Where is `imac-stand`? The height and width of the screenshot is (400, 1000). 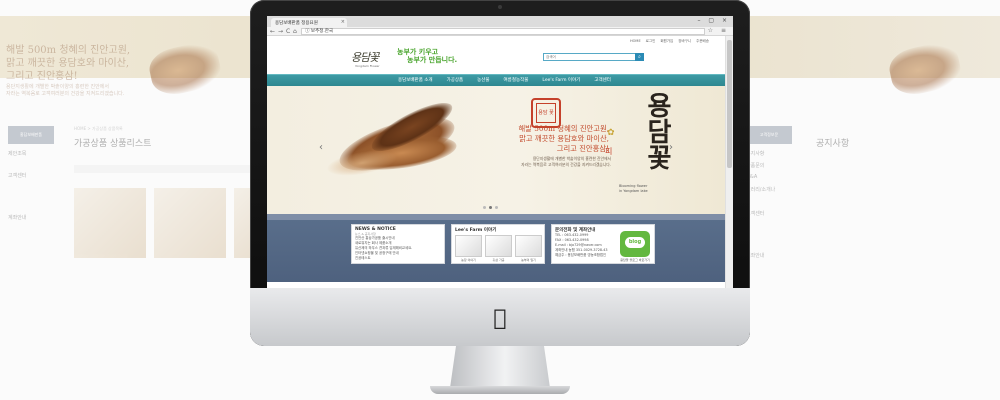
imac-stand is located at coordinates (500, 367).